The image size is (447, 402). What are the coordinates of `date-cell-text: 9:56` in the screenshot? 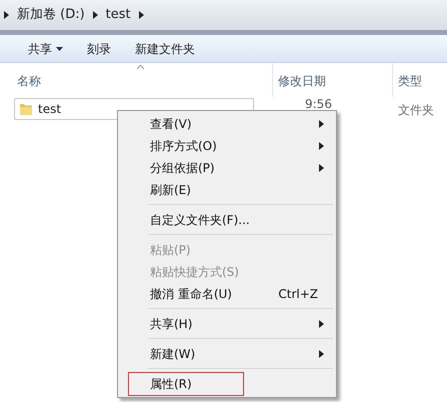 It's located at (318, 104).